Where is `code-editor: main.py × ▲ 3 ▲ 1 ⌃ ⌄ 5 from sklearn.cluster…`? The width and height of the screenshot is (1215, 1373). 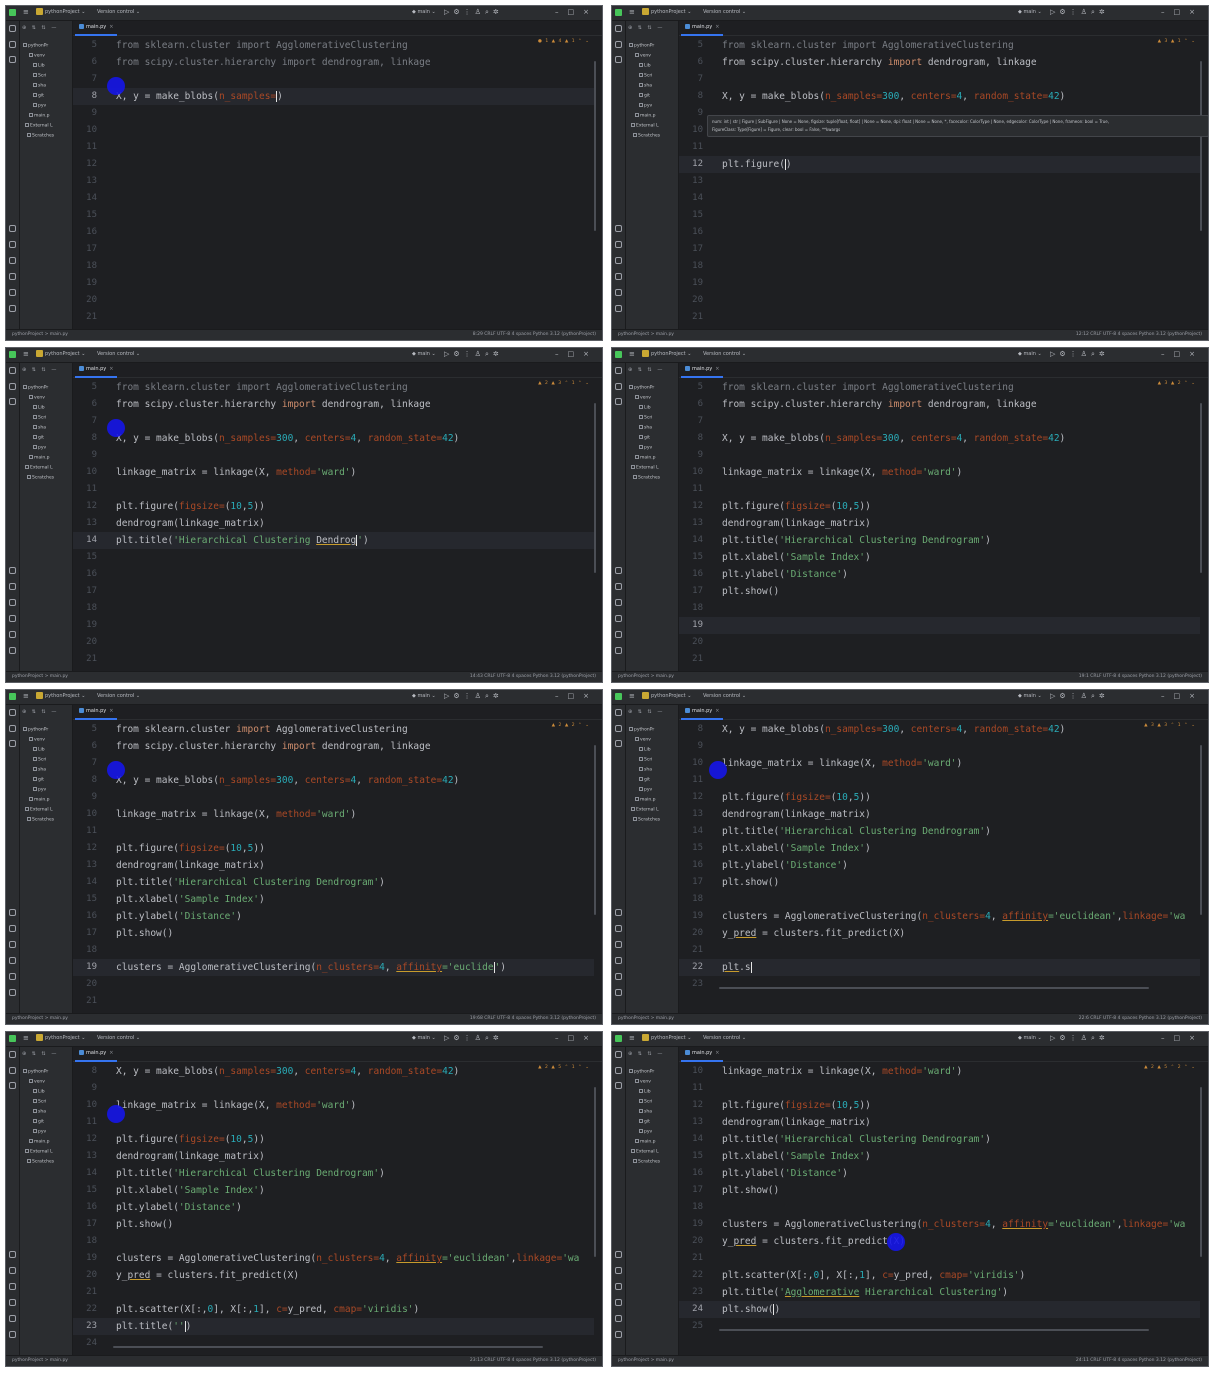 code-editor: main.py × ▲ 3 ▲ 1 ⌃ ⌄ 5 from sklearn.cluster… is located at coordinates (943, 175).